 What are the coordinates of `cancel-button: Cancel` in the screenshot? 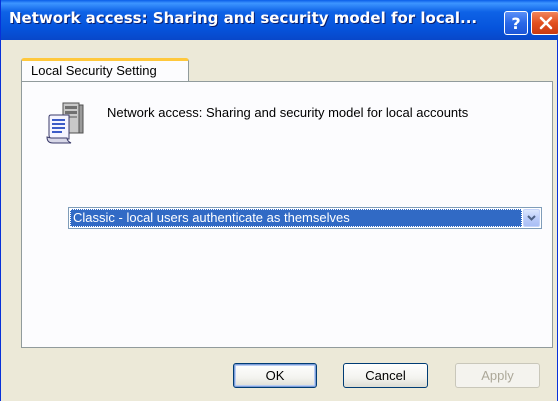 It's located at (385, 375).